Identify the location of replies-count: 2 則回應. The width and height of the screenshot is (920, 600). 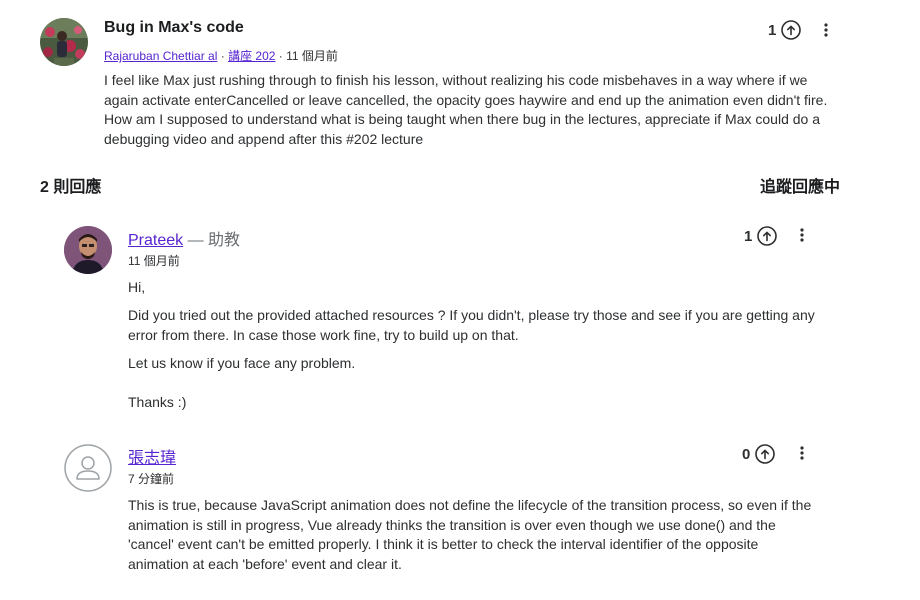
(71, 187).